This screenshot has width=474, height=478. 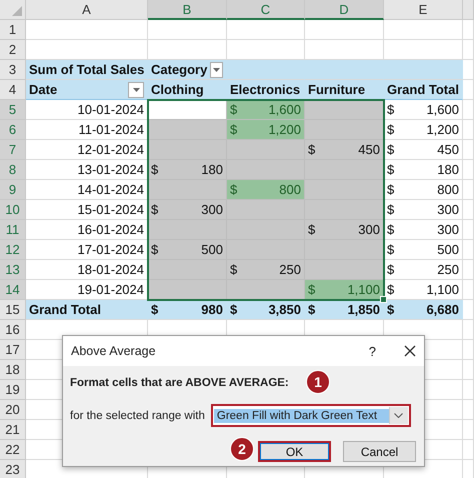 I want to click on row-header: 20, so click(x=13, y=410).